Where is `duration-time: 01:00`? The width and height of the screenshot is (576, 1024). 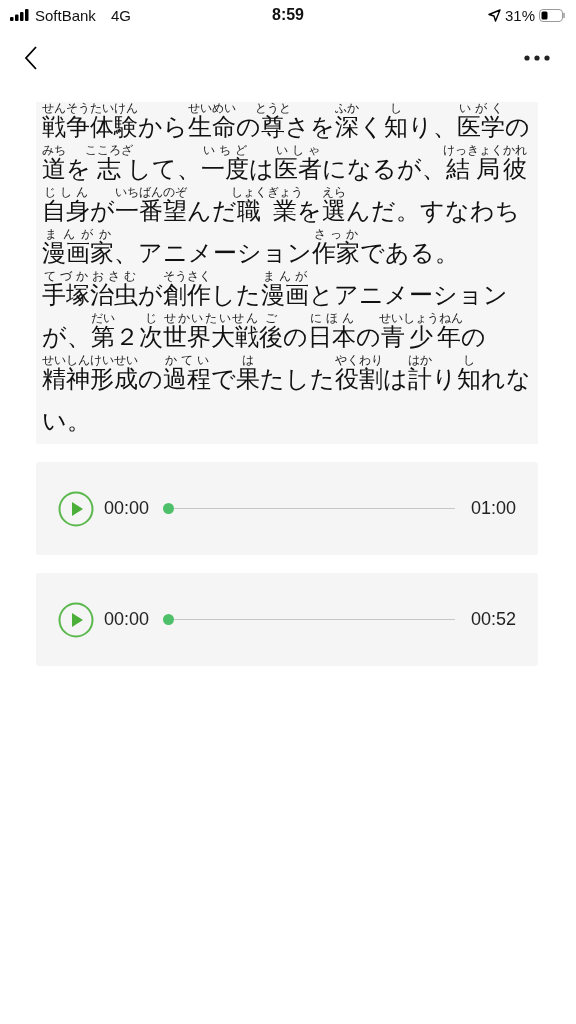
duration-time: 01:00 is located at coordinates (493, 508).